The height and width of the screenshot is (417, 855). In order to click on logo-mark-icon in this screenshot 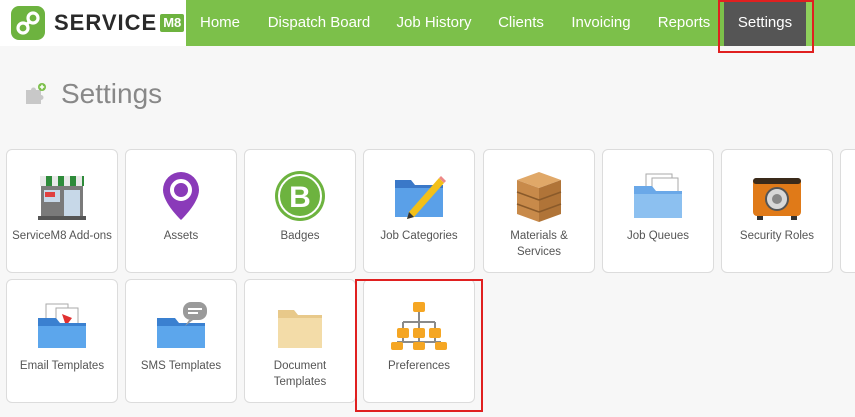, I will do `click(28, 23)`.